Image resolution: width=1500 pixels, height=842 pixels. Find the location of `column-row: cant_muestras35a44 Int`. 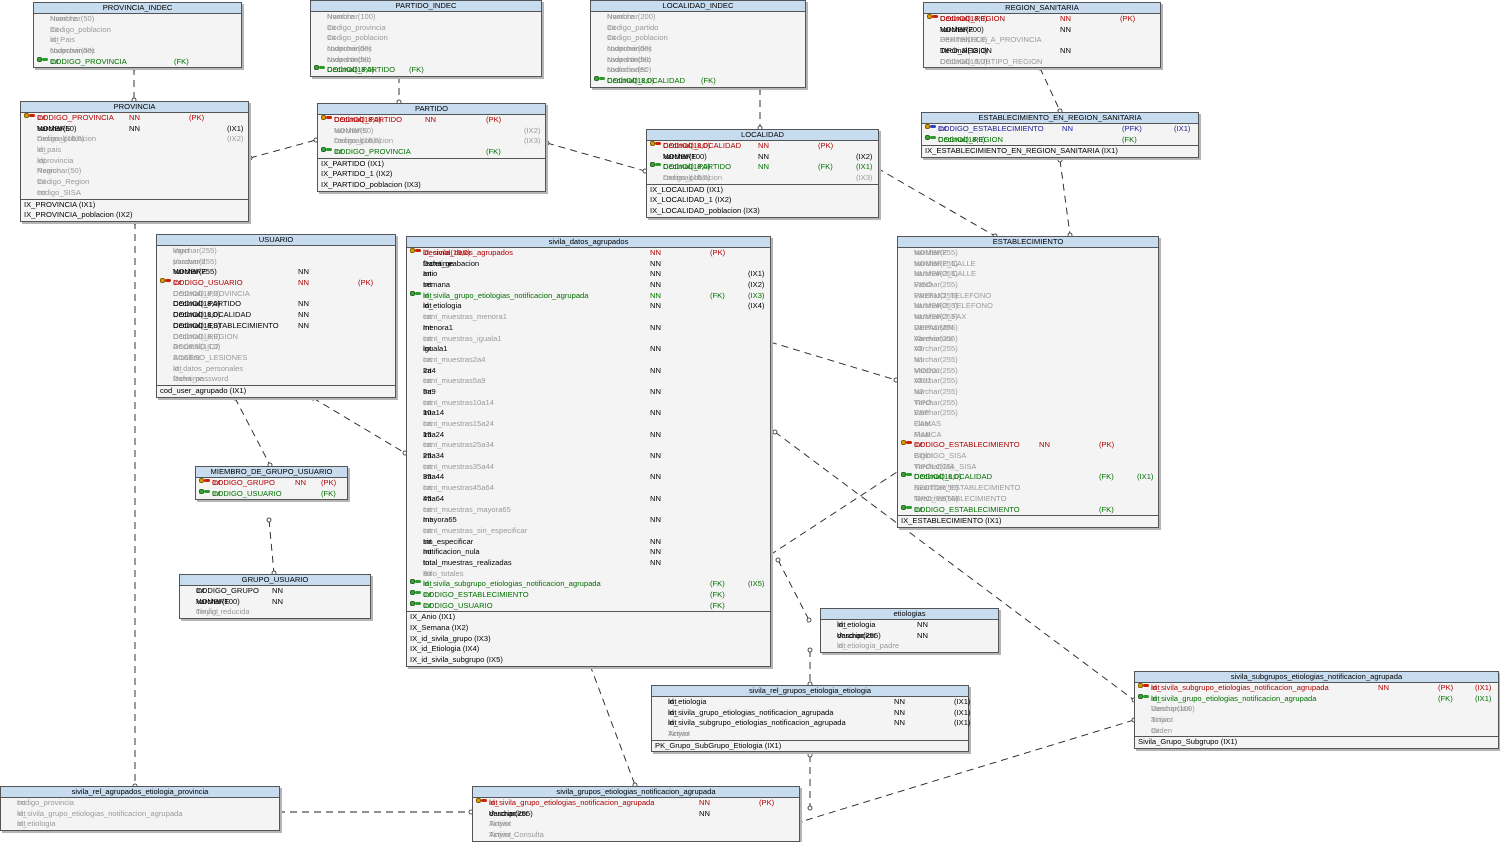

column-row: cant_muestras35a44 Int is located at coordinates (588, 467).